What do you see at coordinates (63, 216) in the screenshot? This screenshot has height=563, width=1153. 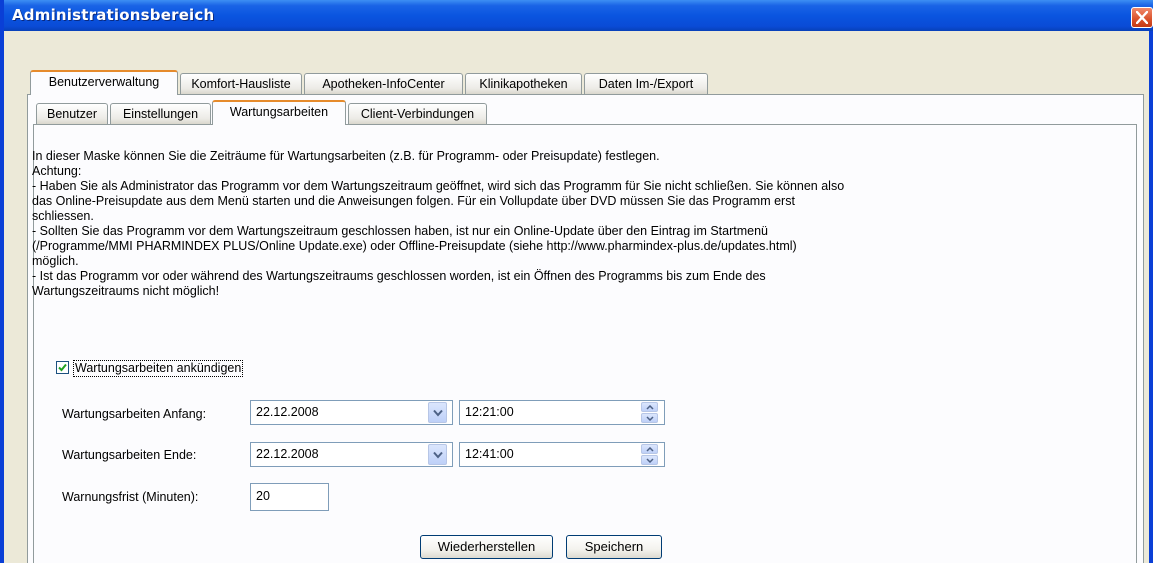 I see `info-line: schliessen.` at bounding box center [63, 216].